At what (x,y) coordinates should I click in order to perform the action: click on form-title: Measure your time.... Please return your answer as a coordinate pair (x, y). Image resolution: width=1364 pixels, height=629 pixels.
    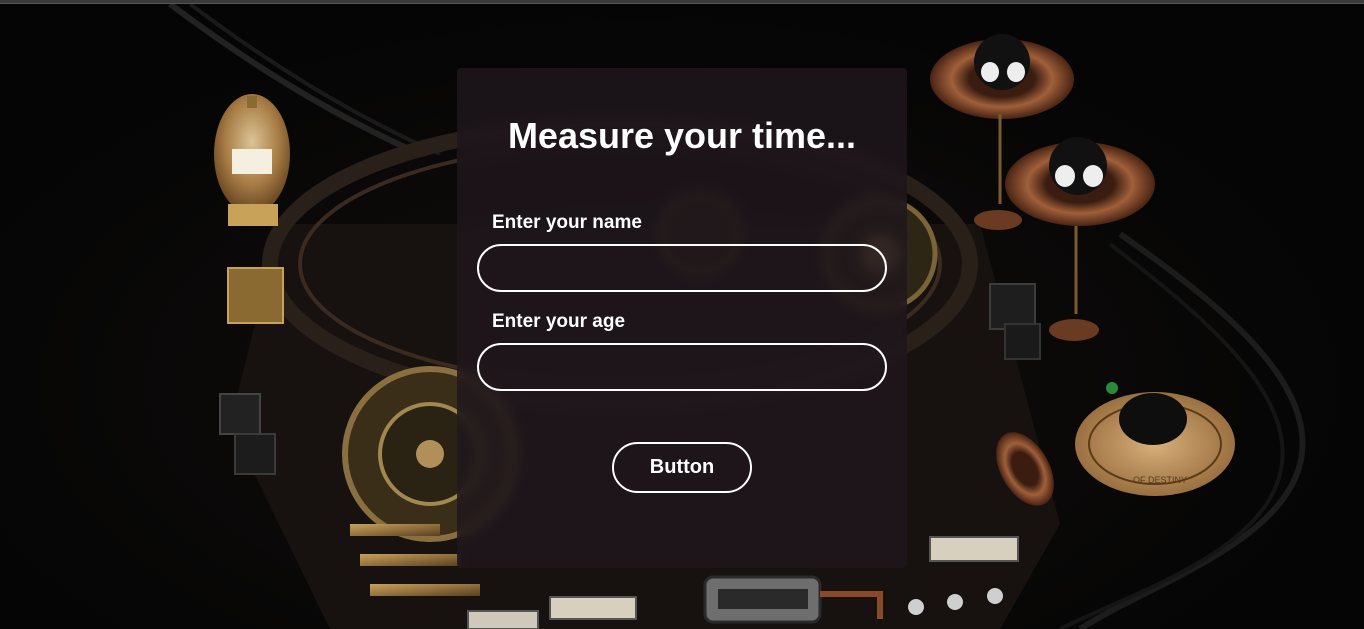
    Looking at the image, I should click on (682, 135).